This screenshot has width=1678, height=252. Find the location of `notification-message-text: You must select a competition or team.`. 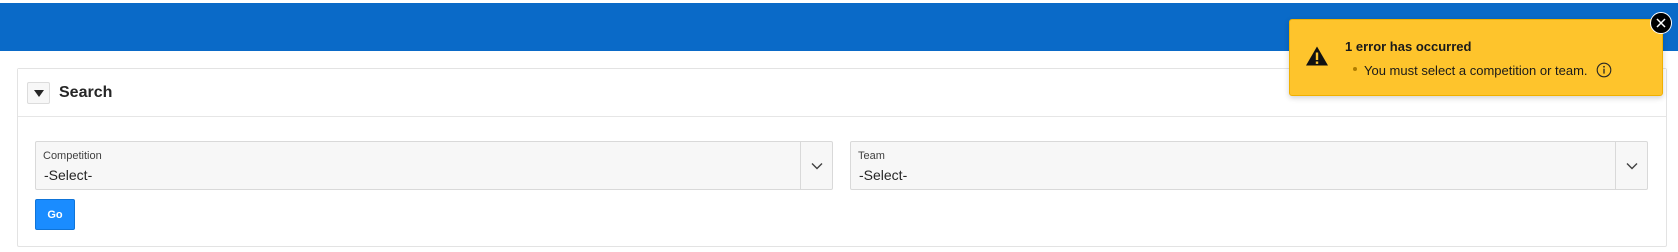

notification-message-text: You must select a competition or team. is located at coordinates (1476, 70).